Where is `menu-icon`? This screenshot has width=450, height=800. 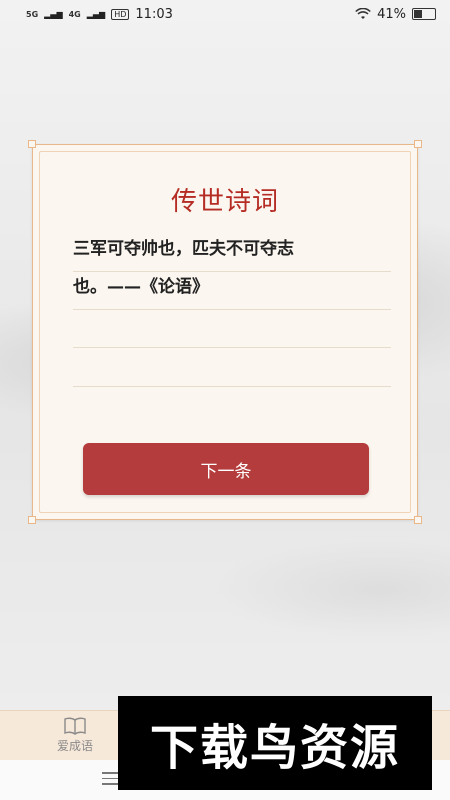
menu-icon is located at coordinates (110, 780).